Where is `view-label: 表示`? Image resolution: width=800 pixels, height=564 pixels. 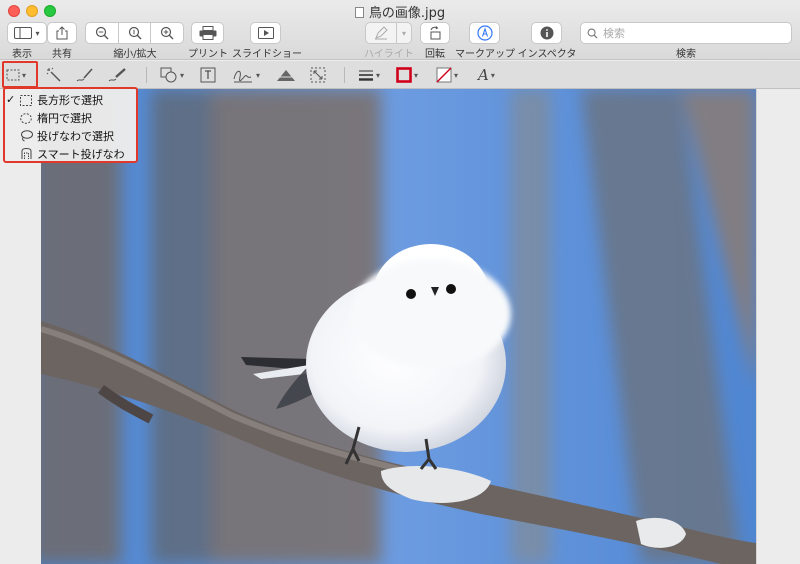
view-label: 表示 is located at coordinates (22, 54).